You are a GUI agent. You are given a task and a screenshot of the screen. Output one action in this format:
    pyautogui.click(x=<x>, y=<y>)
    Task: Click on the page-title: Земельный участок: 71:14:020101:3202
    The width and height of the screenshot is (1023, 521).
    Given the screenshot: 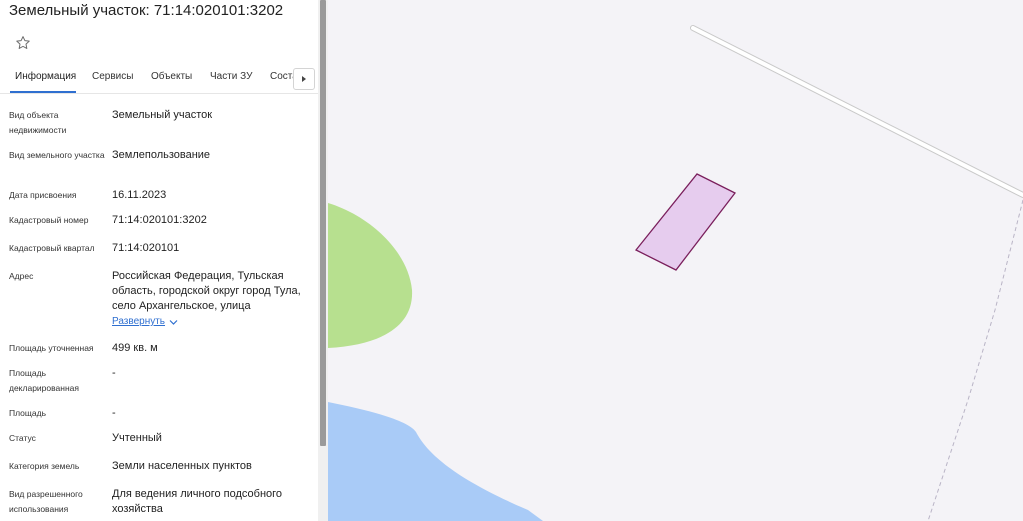 What is the action you would take?
    pyautogui.click(x=146, y=10)
    